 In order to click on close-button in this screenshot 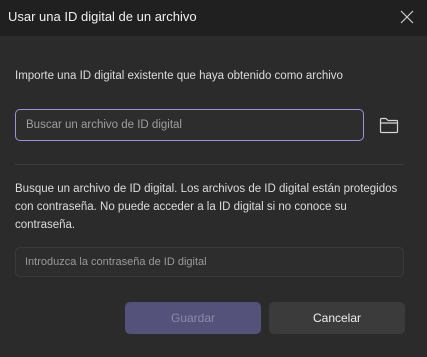, I will do `click(407, 17)`.